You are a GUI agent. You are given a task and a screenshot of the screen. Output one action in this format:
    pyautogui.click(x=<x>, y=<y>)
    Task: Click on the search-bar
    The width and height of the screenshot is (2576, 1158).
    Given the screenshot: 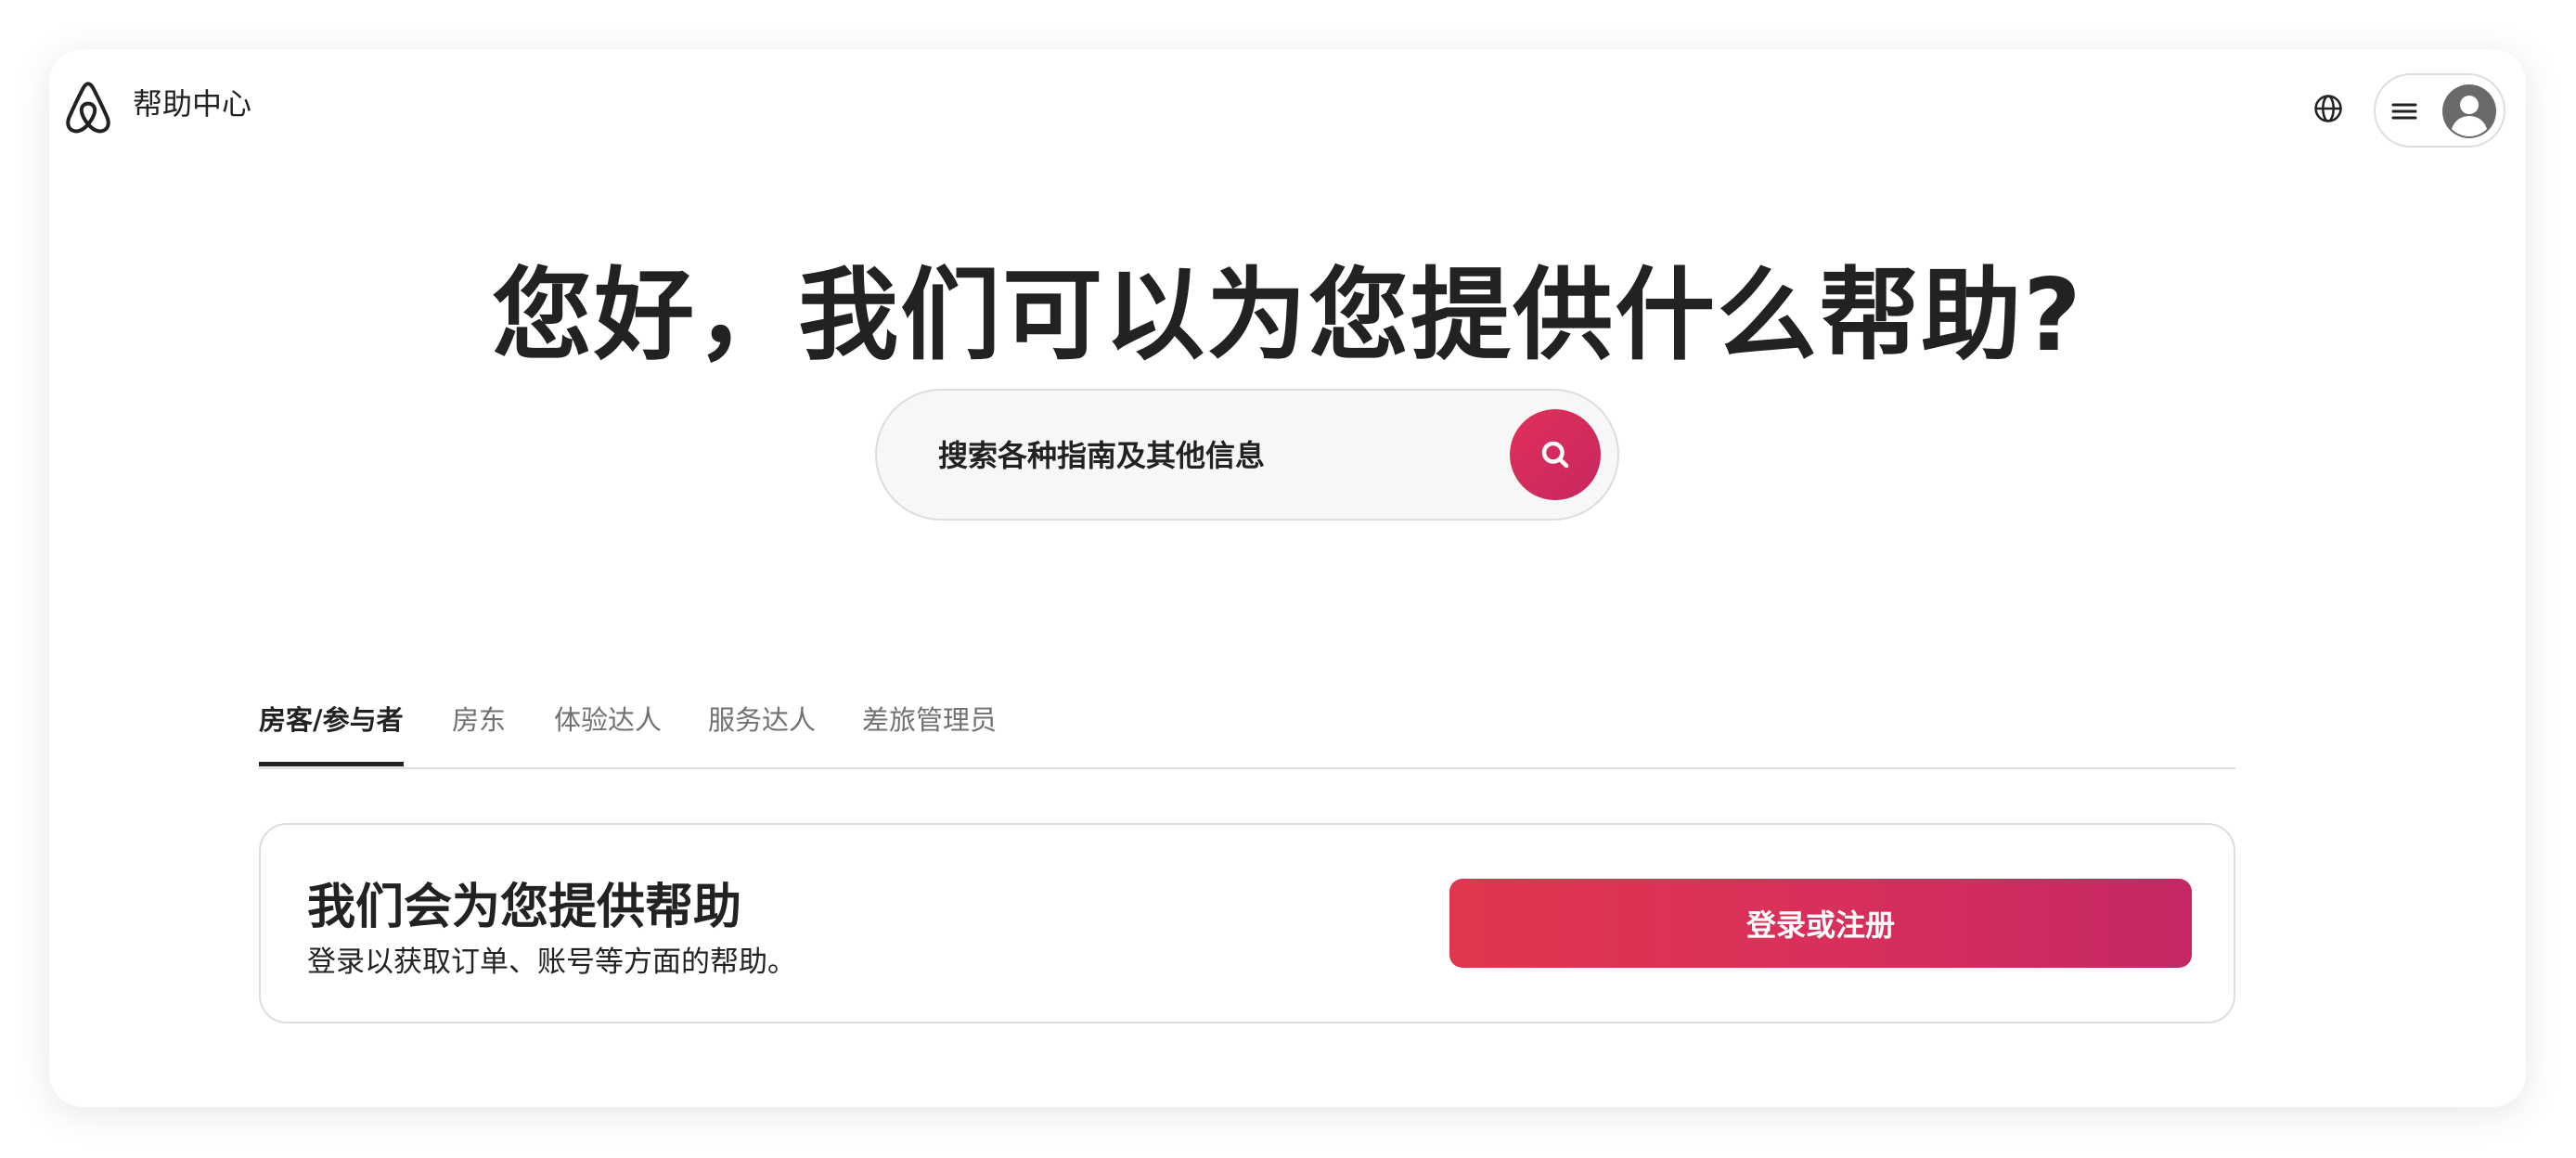 What is the action you would take?
    pyautogui.click(x=1247, y=455)
    